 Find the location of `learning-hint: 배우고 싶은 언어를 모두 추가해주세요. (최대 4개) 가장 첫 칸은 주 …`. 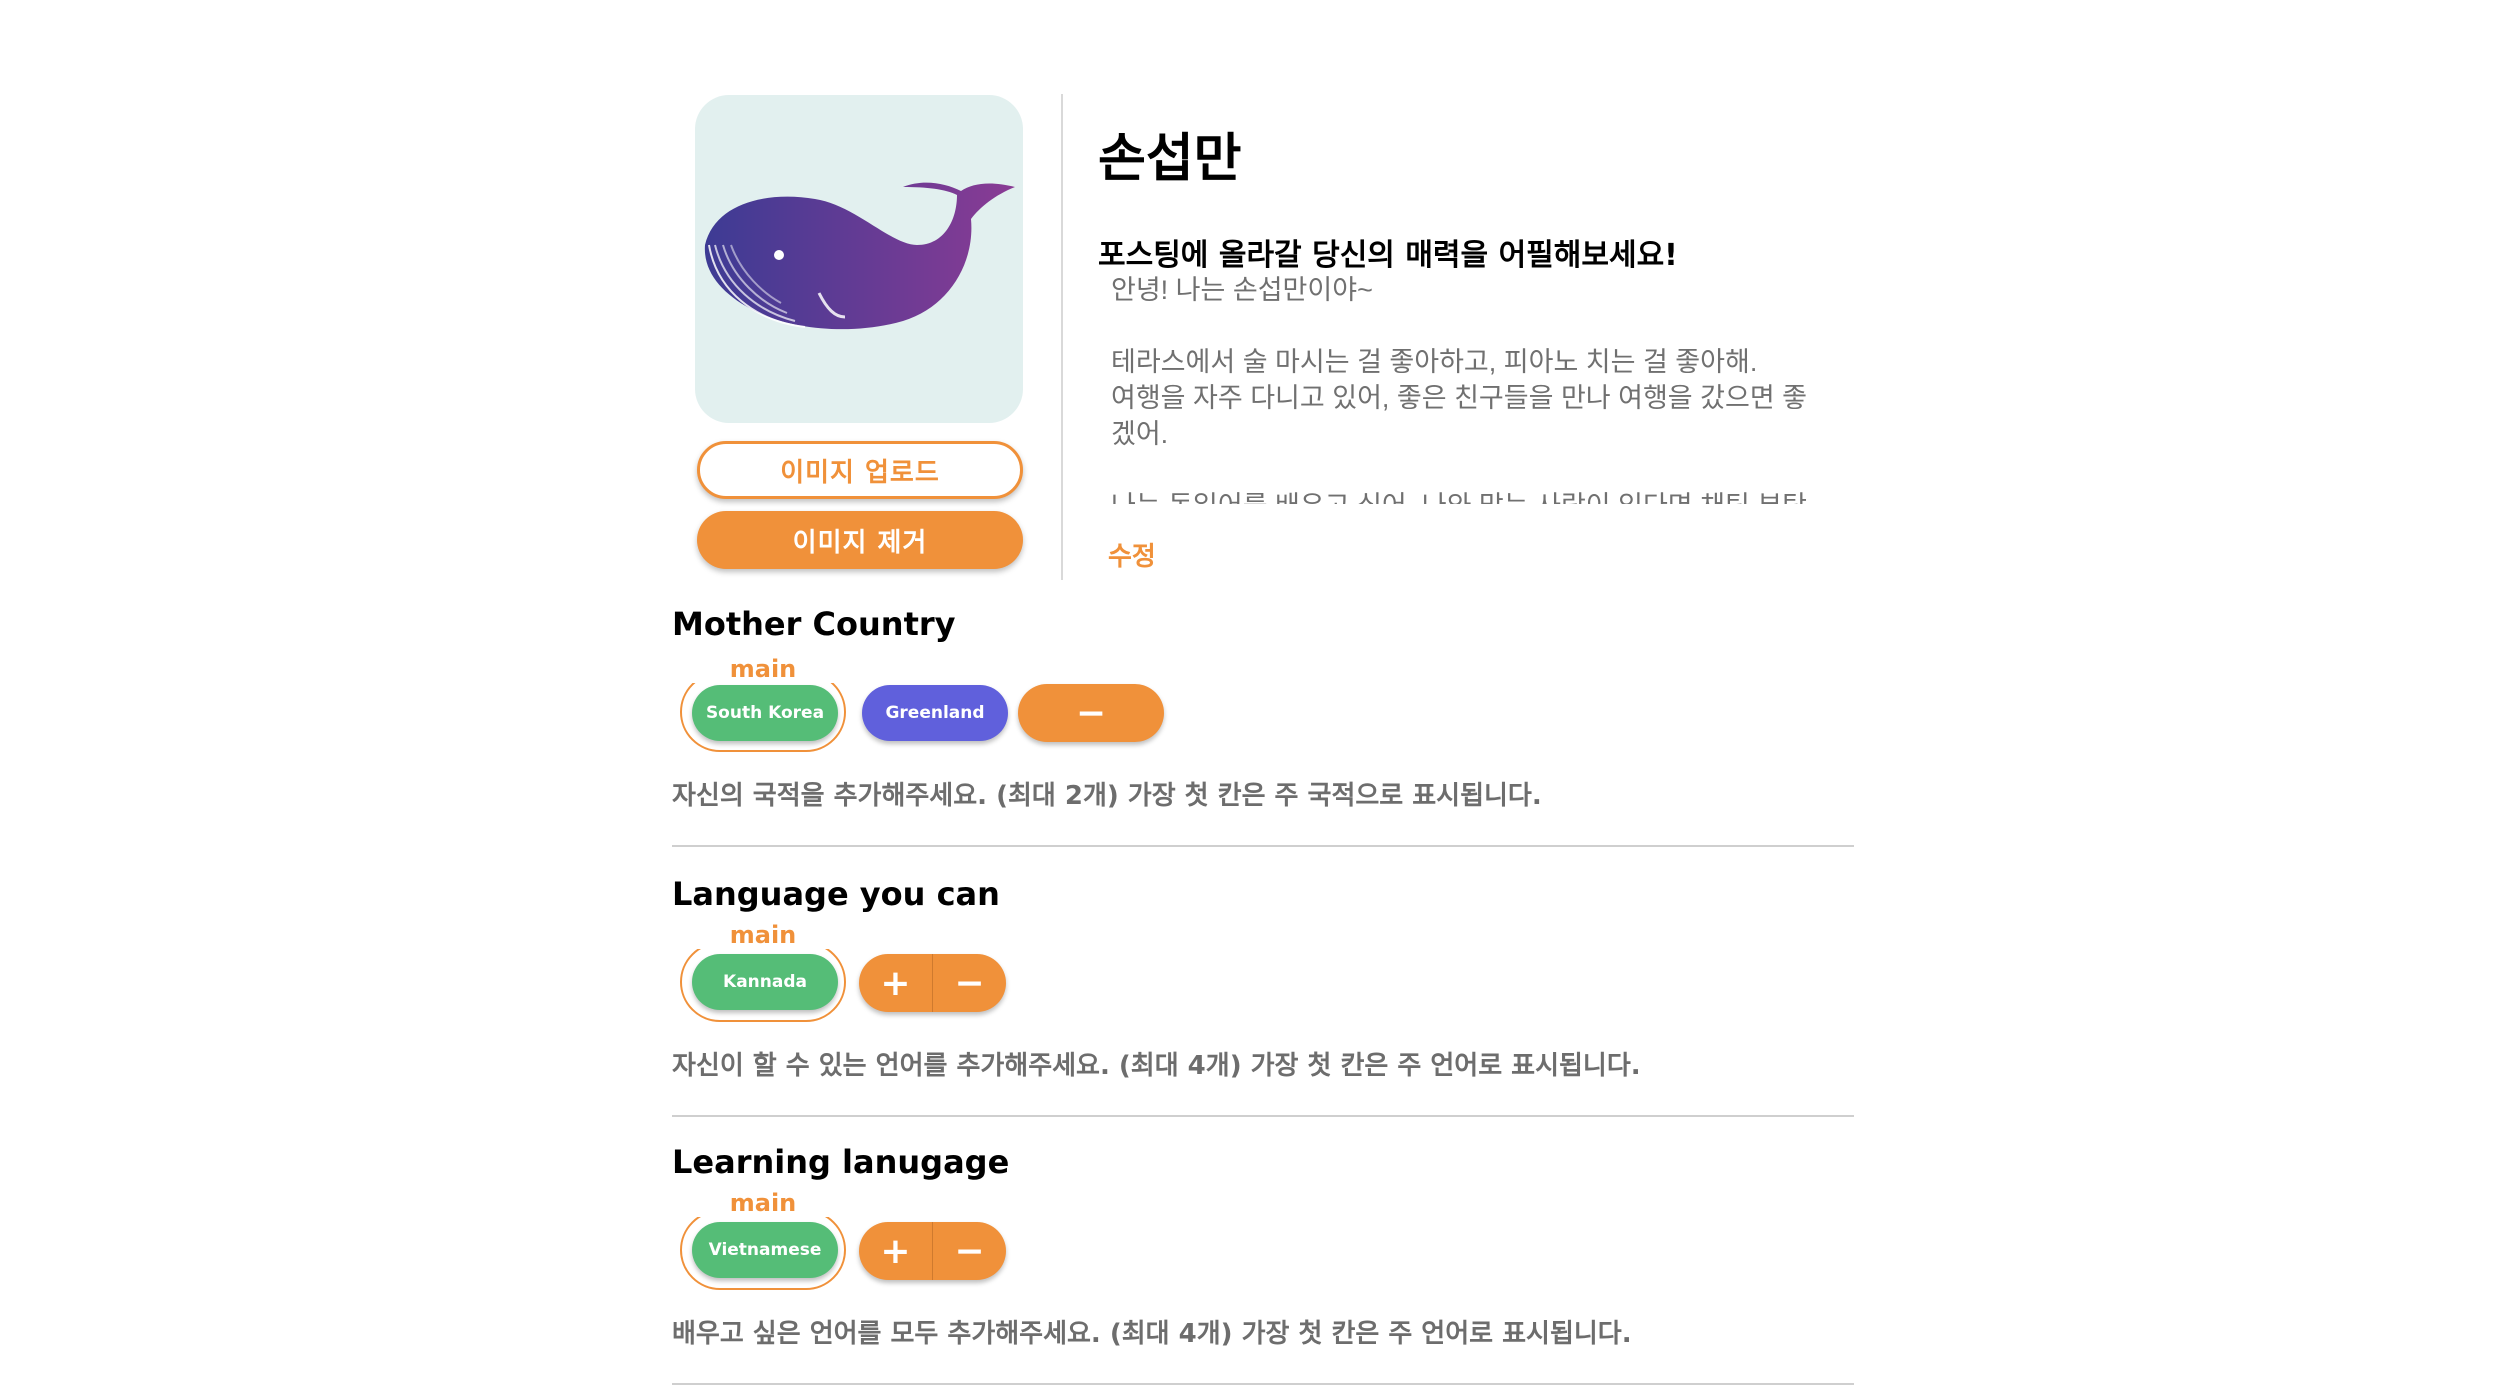

learning-hint: 배우고 싶은 언어를 모두 추가해주세요. (최대 4개) 가장 첫 칸은 주 … is located at coordinates (1152, 1334).